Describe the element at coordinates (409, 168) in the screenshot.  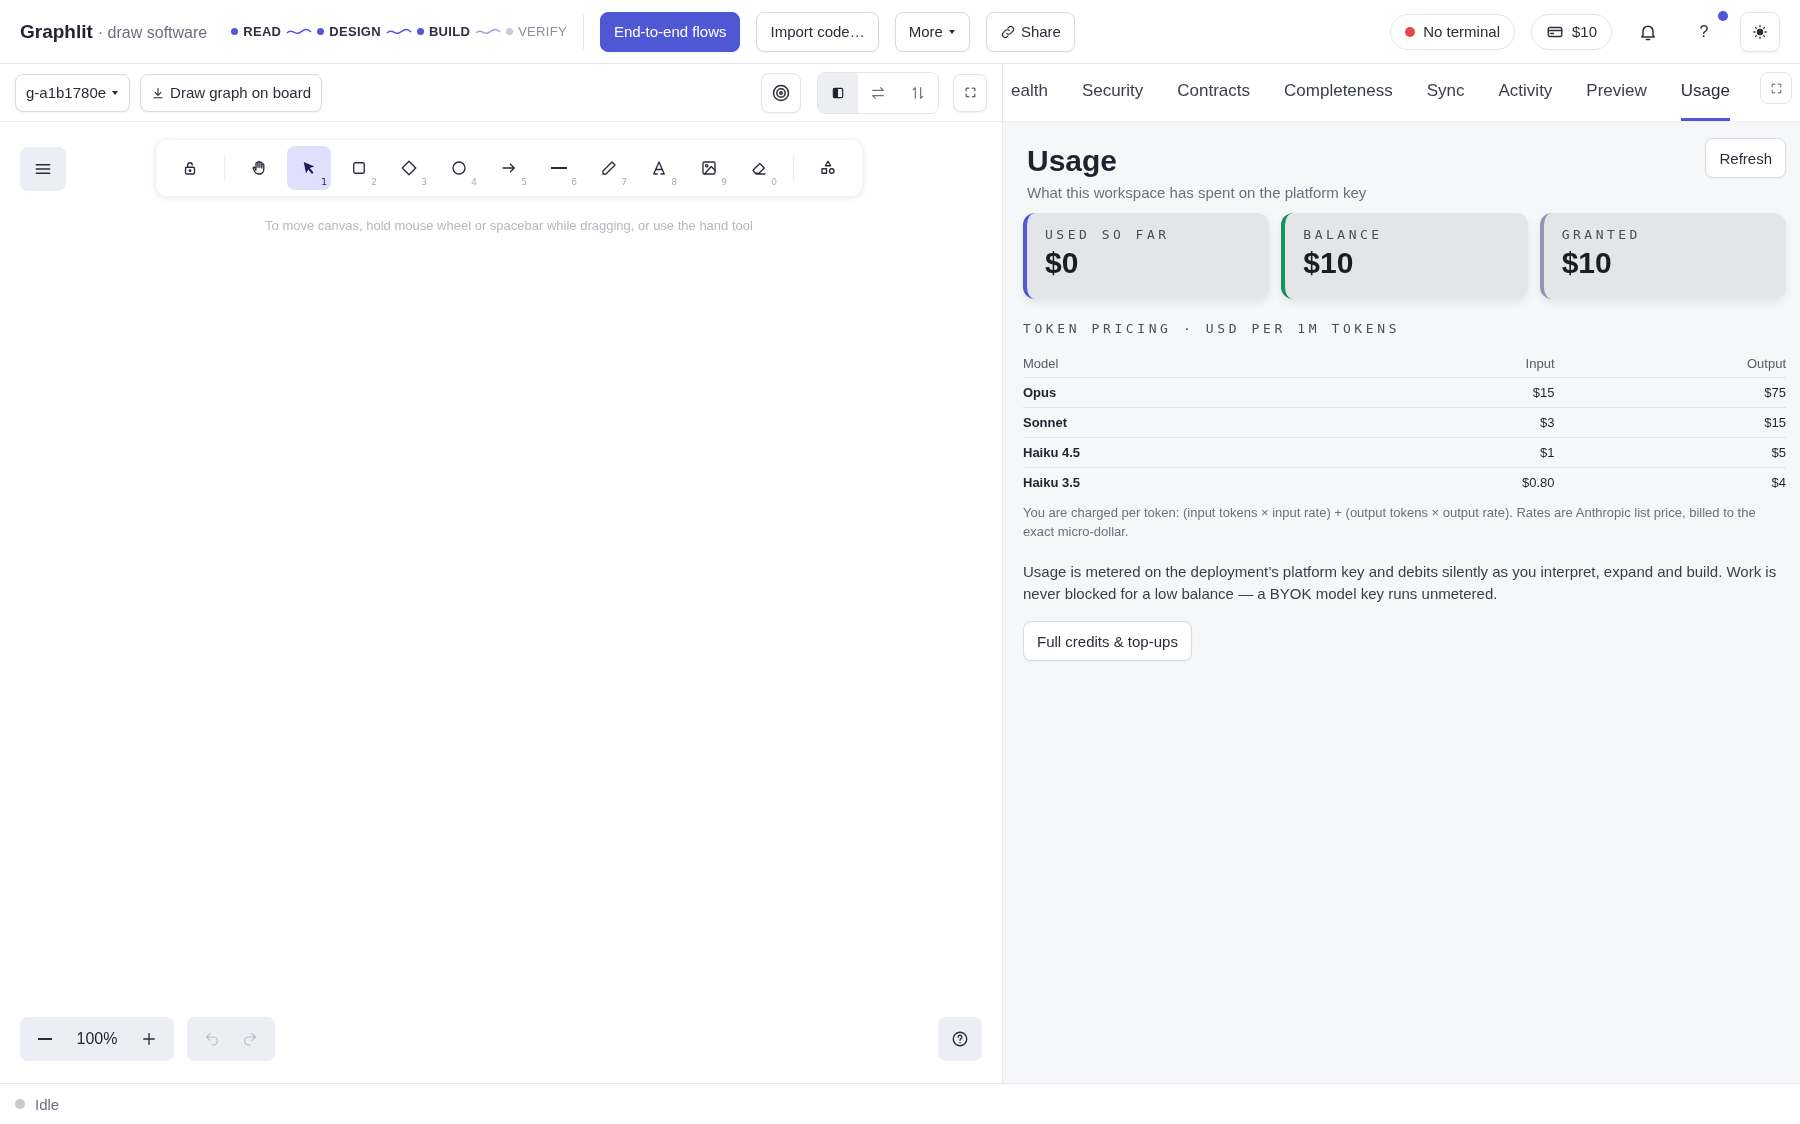
I see `diamond-icon` at that location.